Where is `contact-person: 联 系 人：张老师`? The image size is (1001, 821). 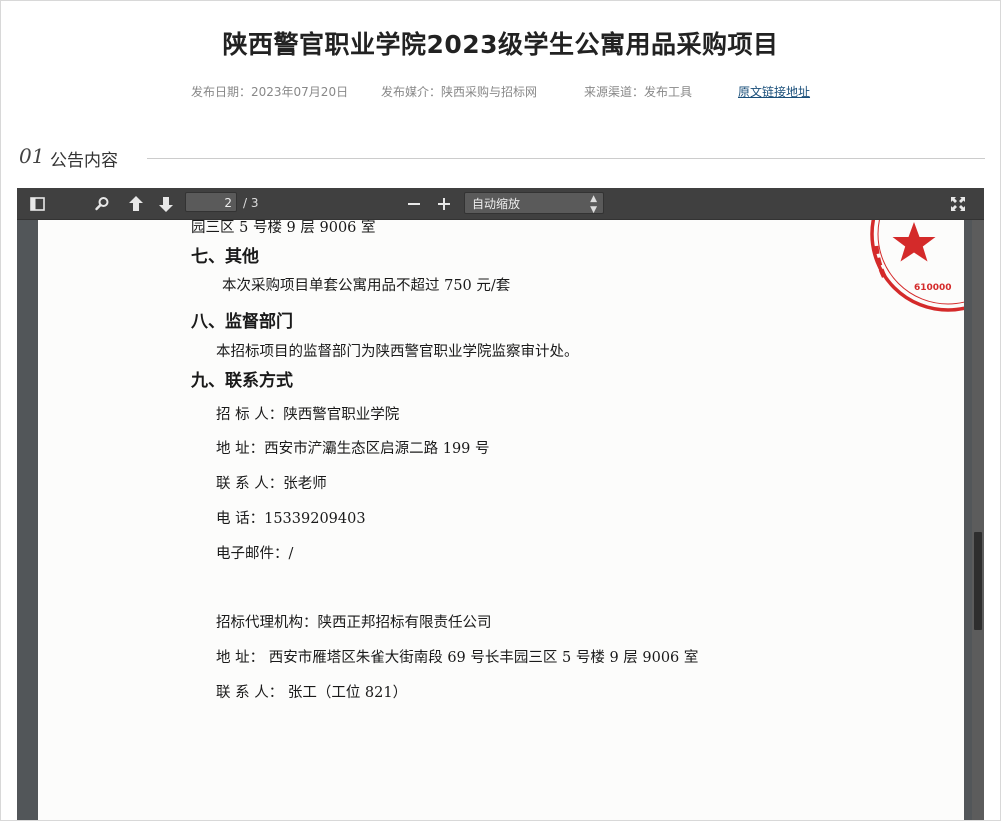
contact-person: 联 系 人：张老师 is located at coordinates (271, 484).